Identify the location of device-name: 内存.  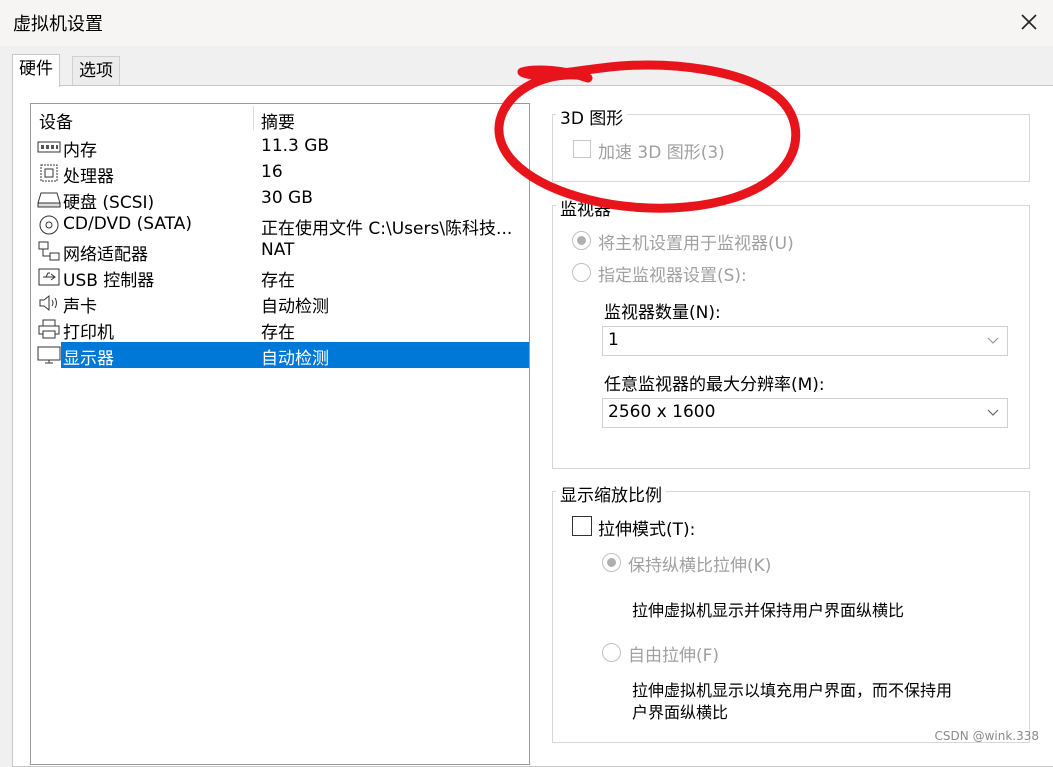
(80, 151).